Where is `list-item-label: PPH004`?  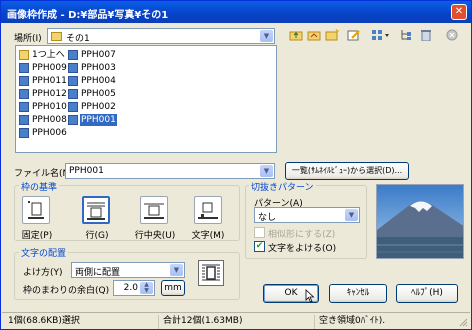
list-item-label: PPH004 is located at coordinates (98, 81).